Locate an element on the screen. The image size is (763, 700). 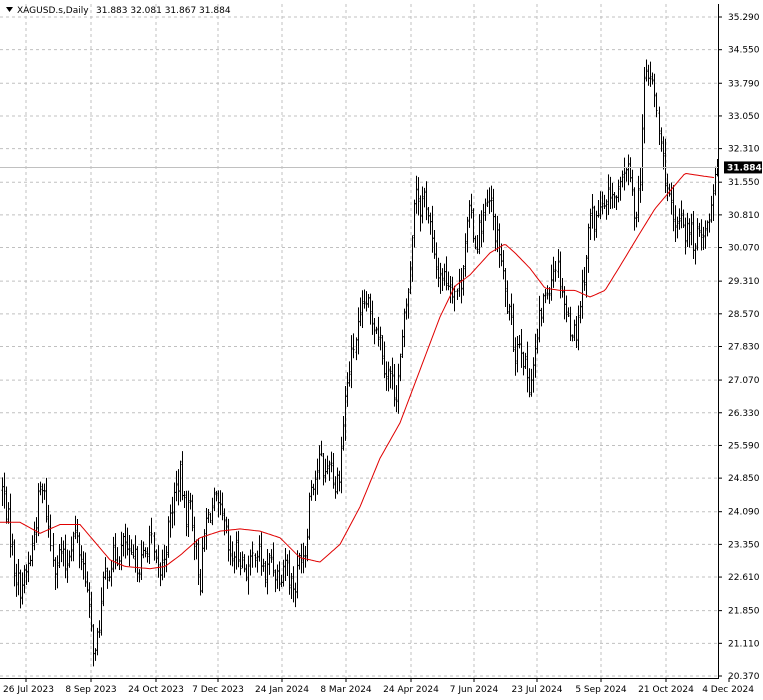
y-tick-label: 29.310 is located at coordinates (744, 282).